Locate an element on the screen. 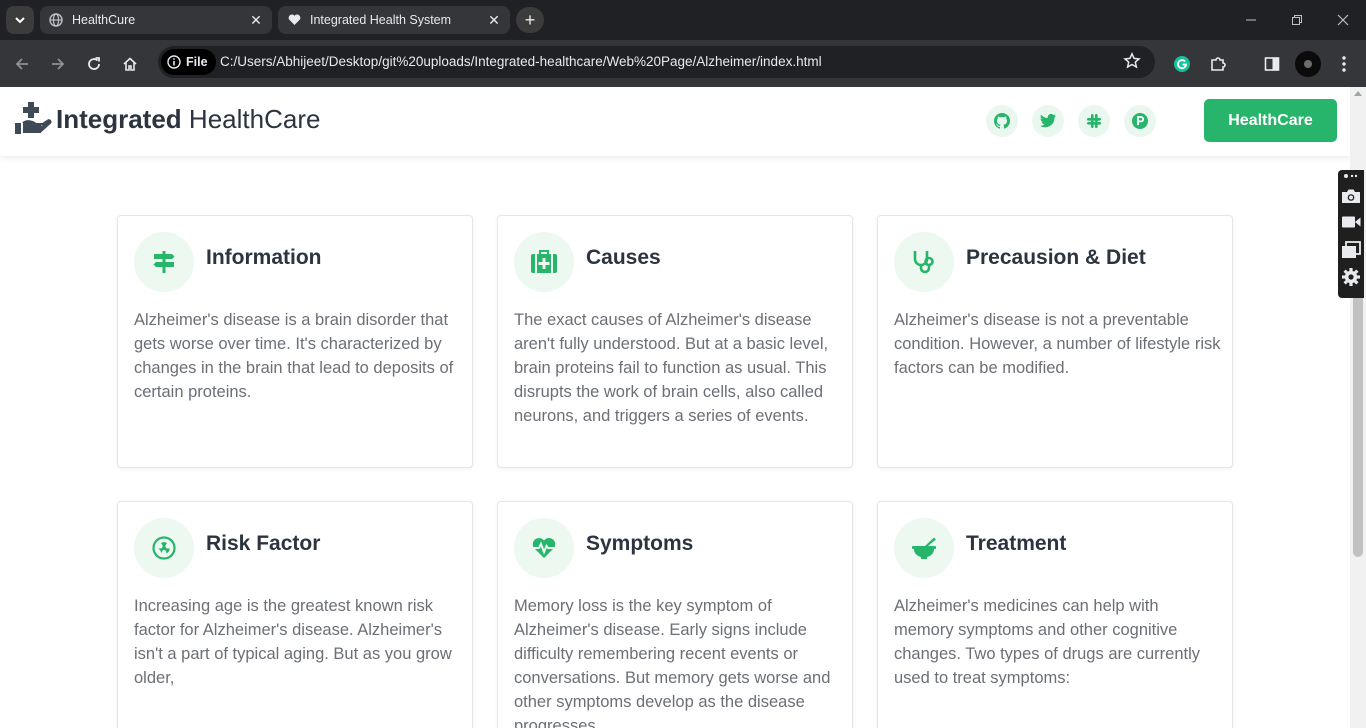  arrow-right-icon is located at coordinates (58, 64).